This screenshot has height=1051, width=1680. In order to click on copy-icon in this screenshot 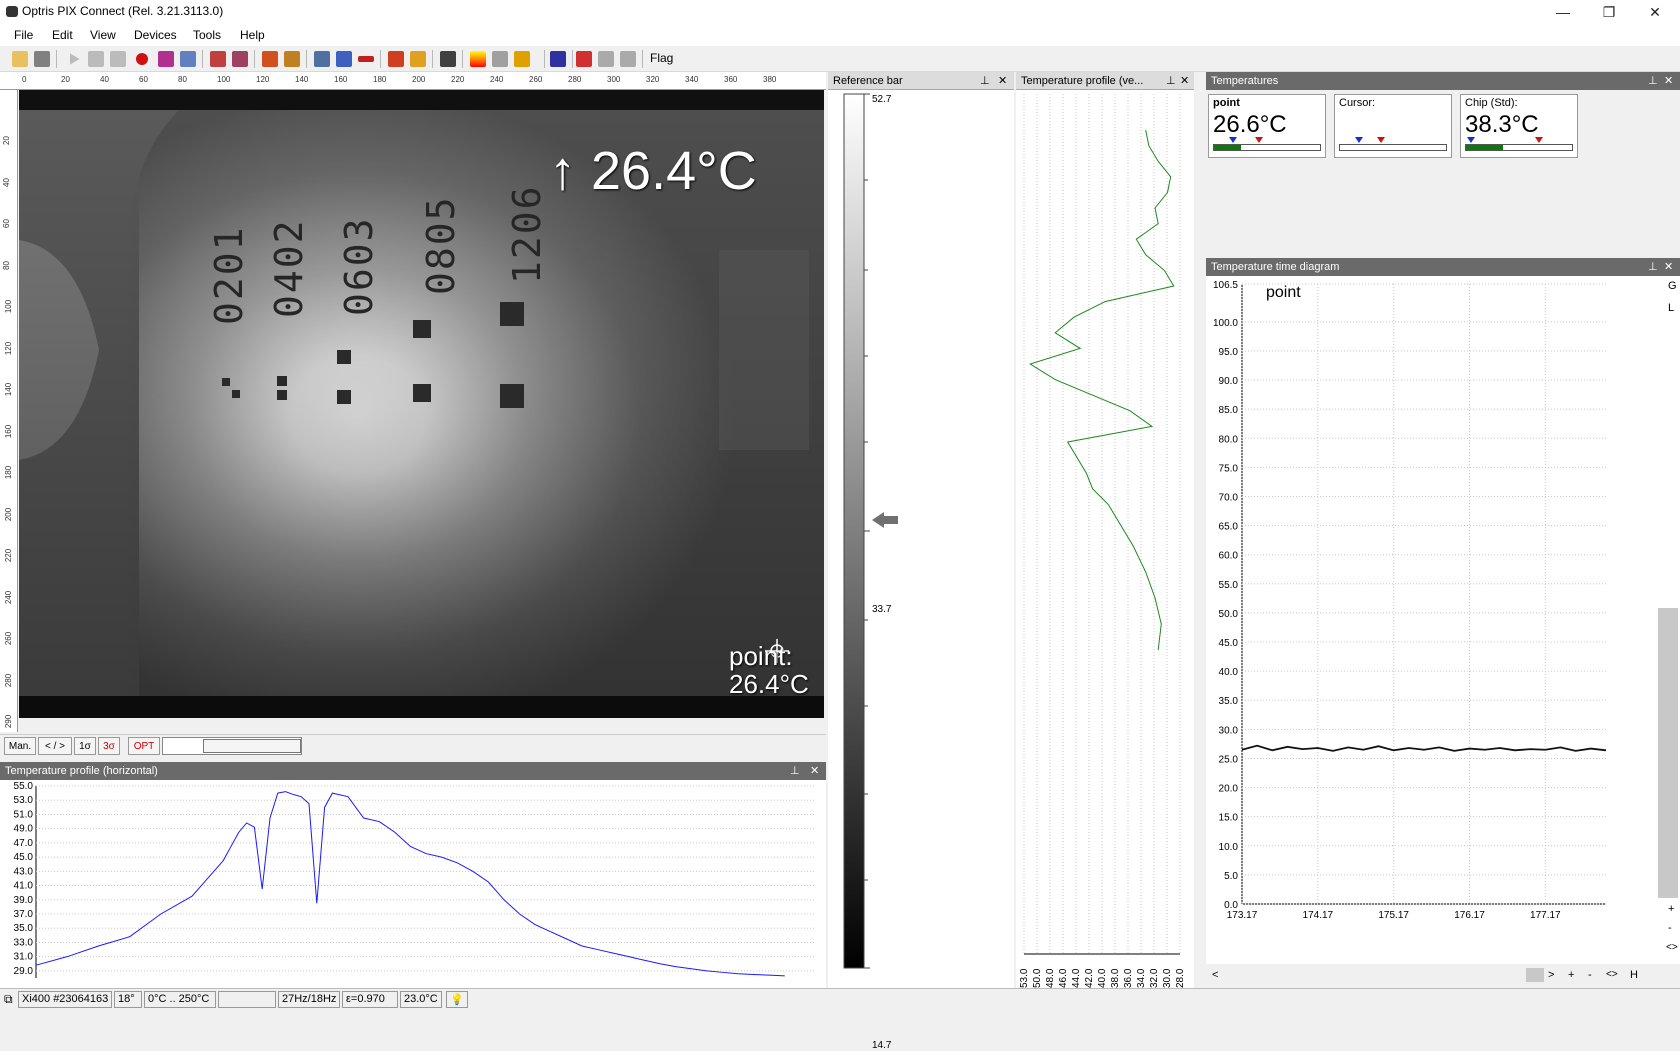, I will do `click(188, 59)`.